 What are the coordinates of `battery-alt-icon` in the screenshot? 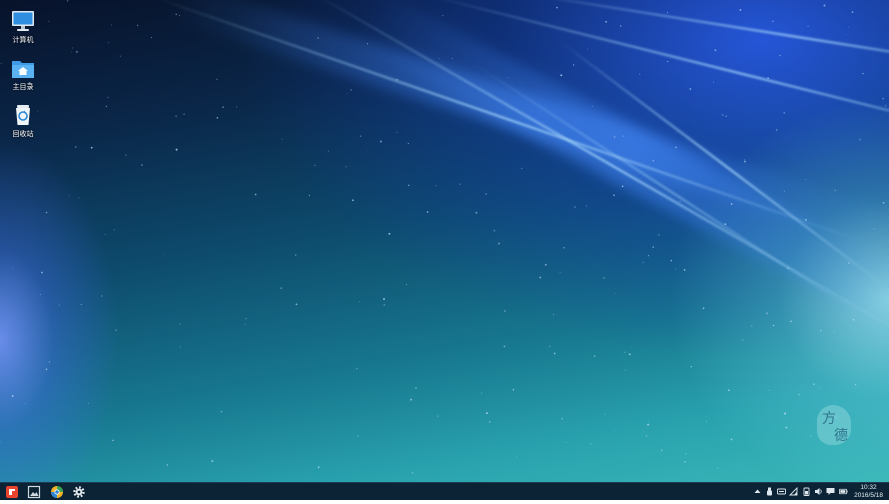 It's located at (806, 491).